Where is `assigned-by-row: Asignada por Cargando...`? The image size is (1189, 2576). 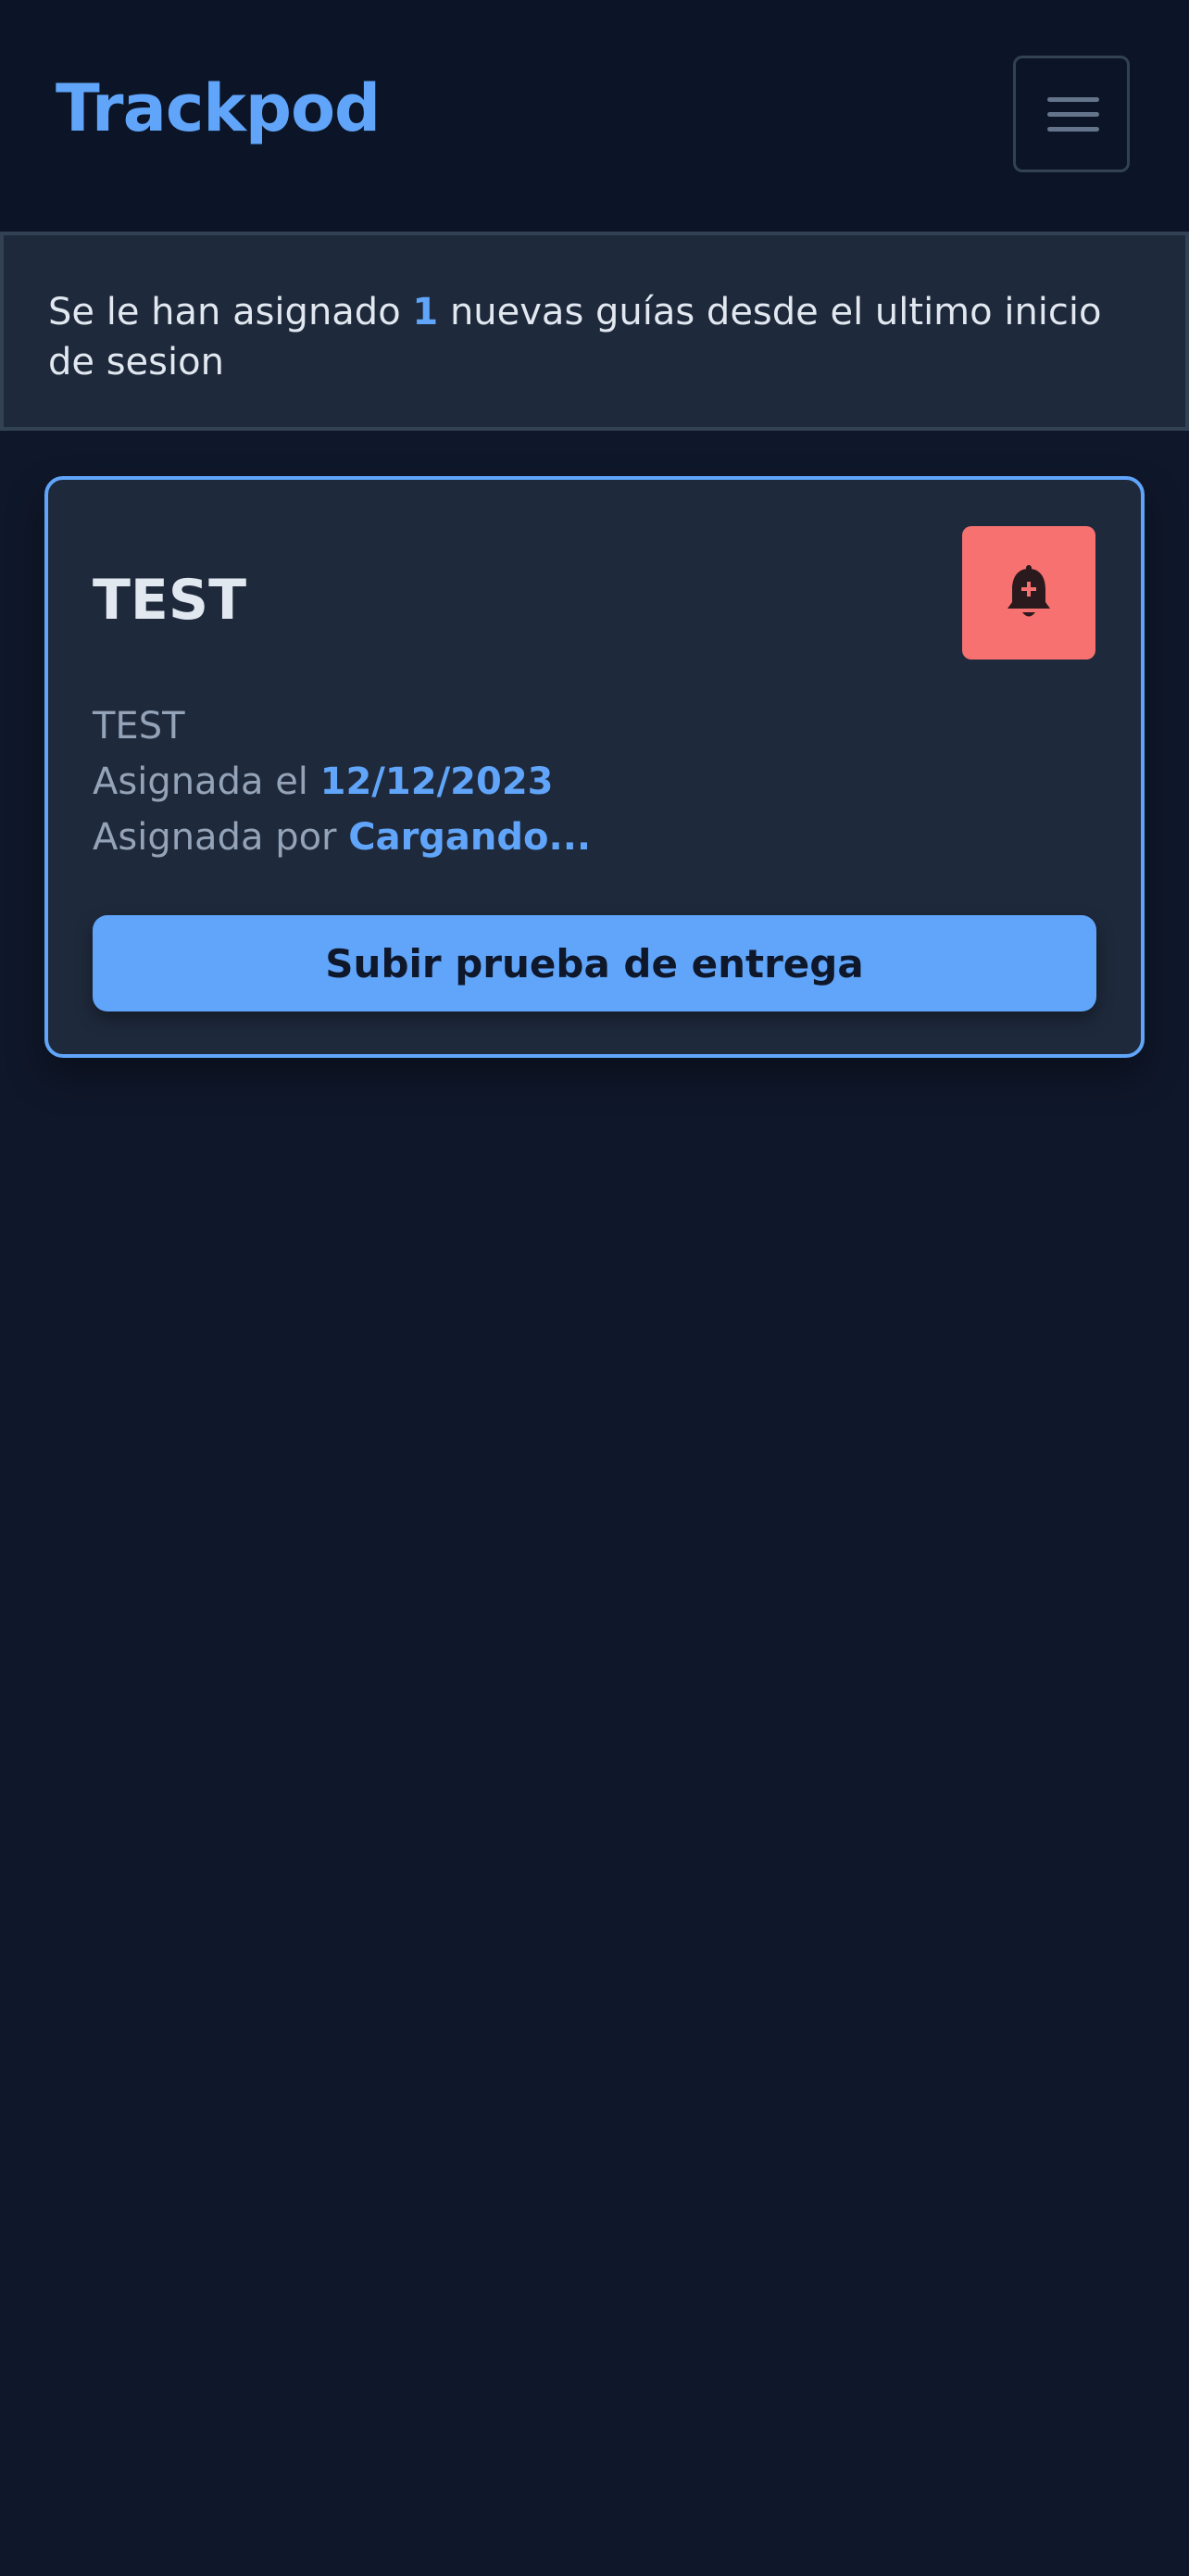 assigned-by-row: Asignada por Cargando... is located at coordinates (342, 837).